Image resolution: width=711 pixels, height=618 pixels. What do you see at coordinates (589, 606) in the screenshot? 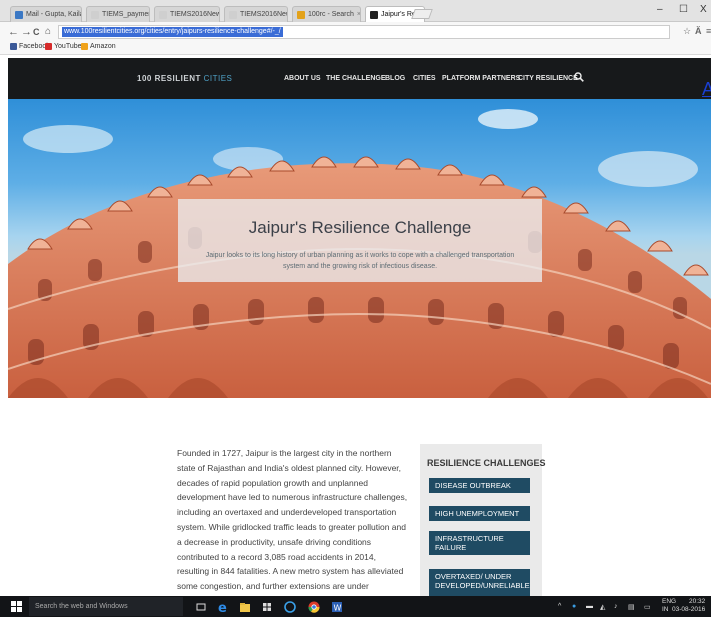
I see `network-icon: ▬` at bounding box center [589, 606].